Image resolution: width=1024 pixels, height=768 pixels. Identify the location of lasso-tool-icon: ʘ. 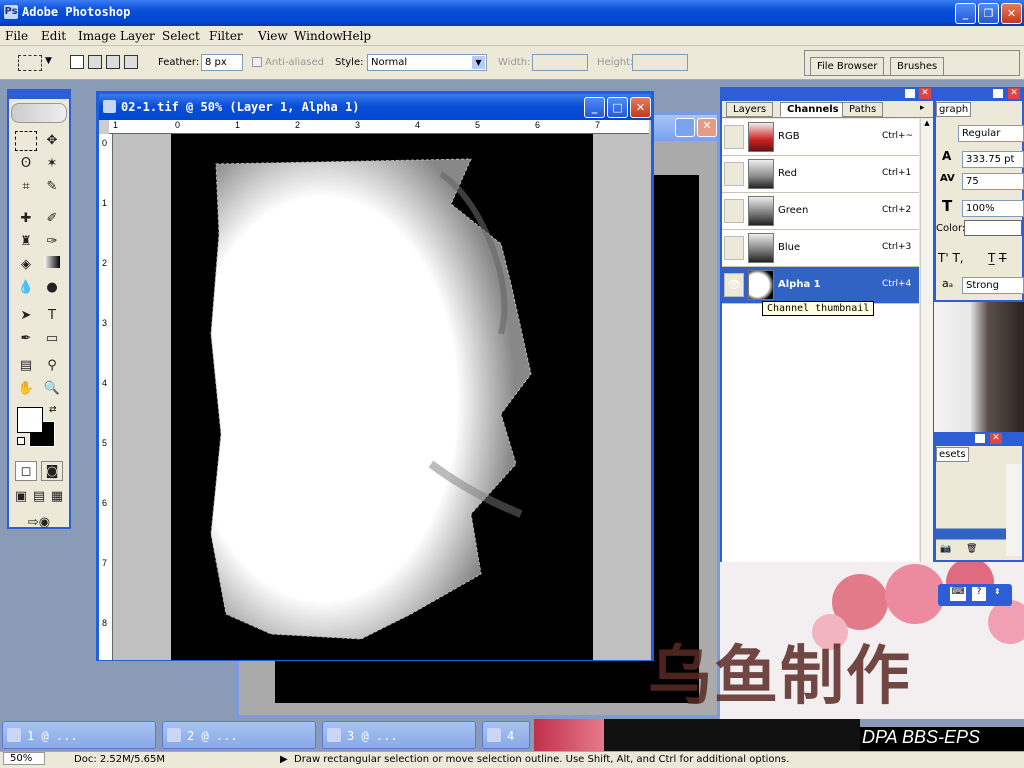
(26, 164).